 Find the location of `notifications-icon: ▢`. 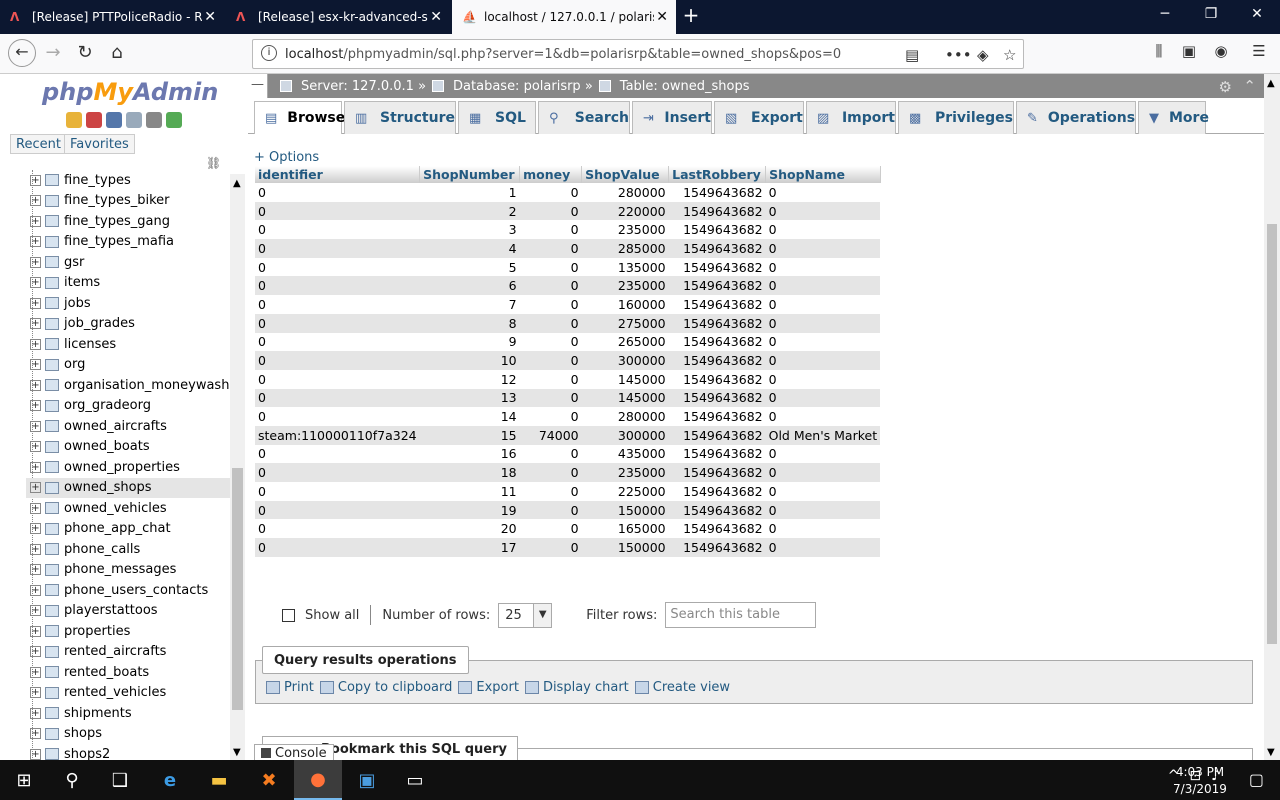

notifications-icon: ▢ is located at coordinates (1256, 779).